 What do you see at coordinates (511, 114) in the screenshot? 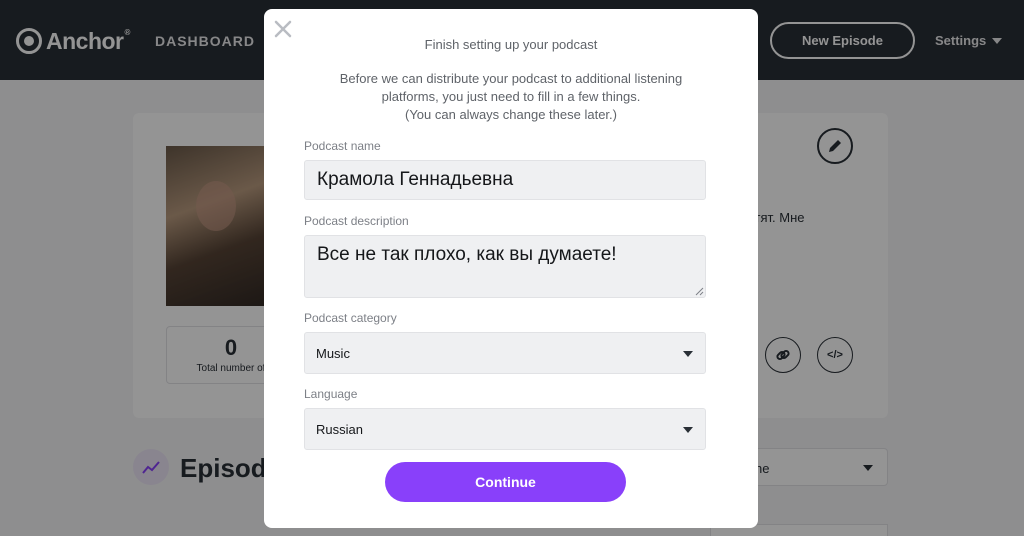
I see `intro-line: (You can always change these later.)` at bounding box center [511, 114].